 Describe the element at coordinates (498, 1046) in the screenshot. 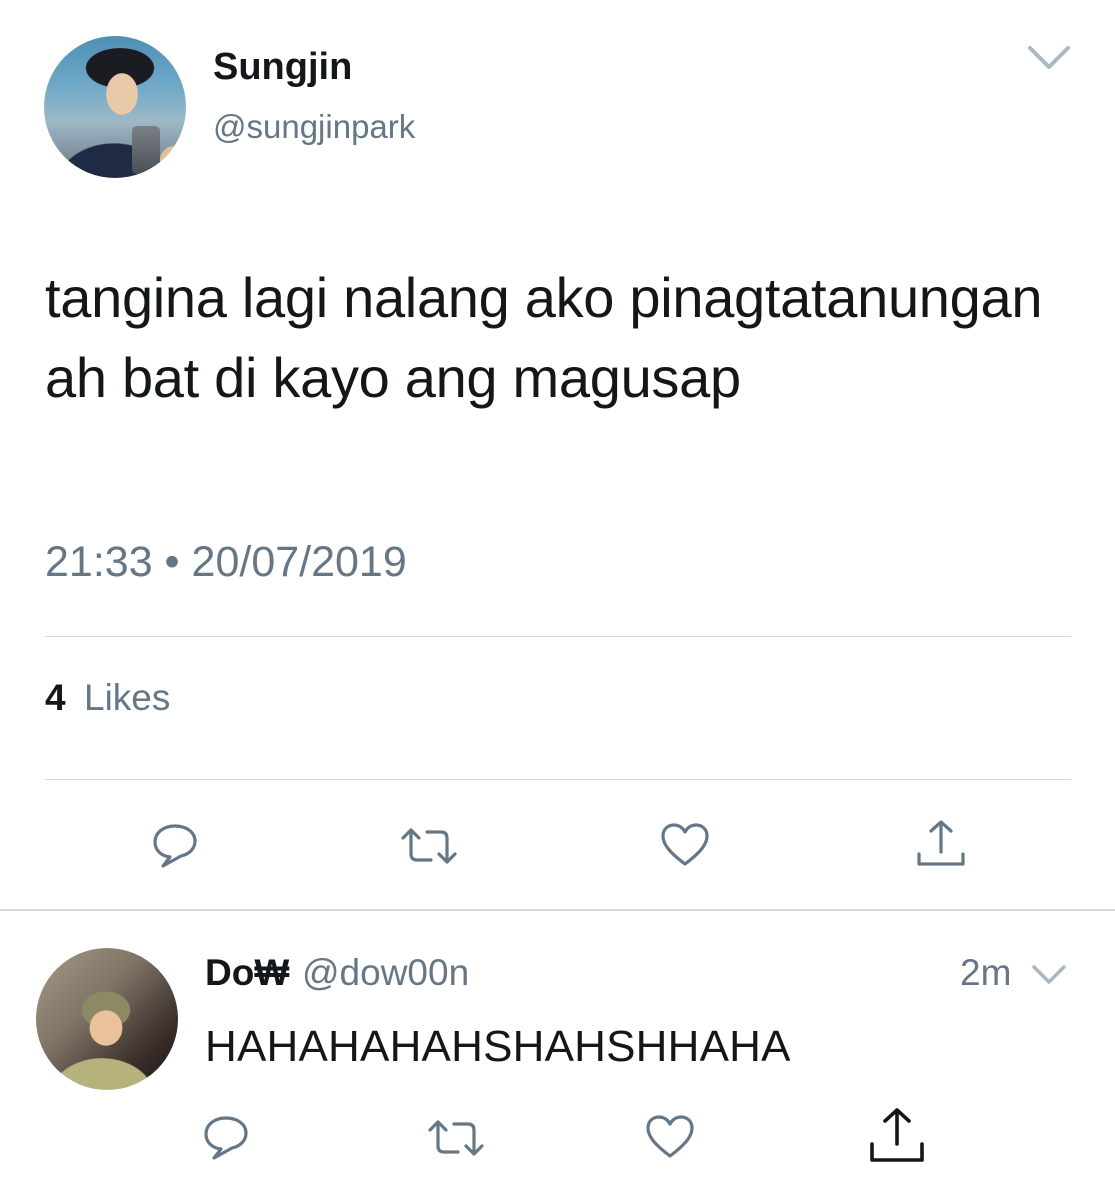

I see `reply-text: HAHAHAHAHSHAHSHHAHA` at that location.